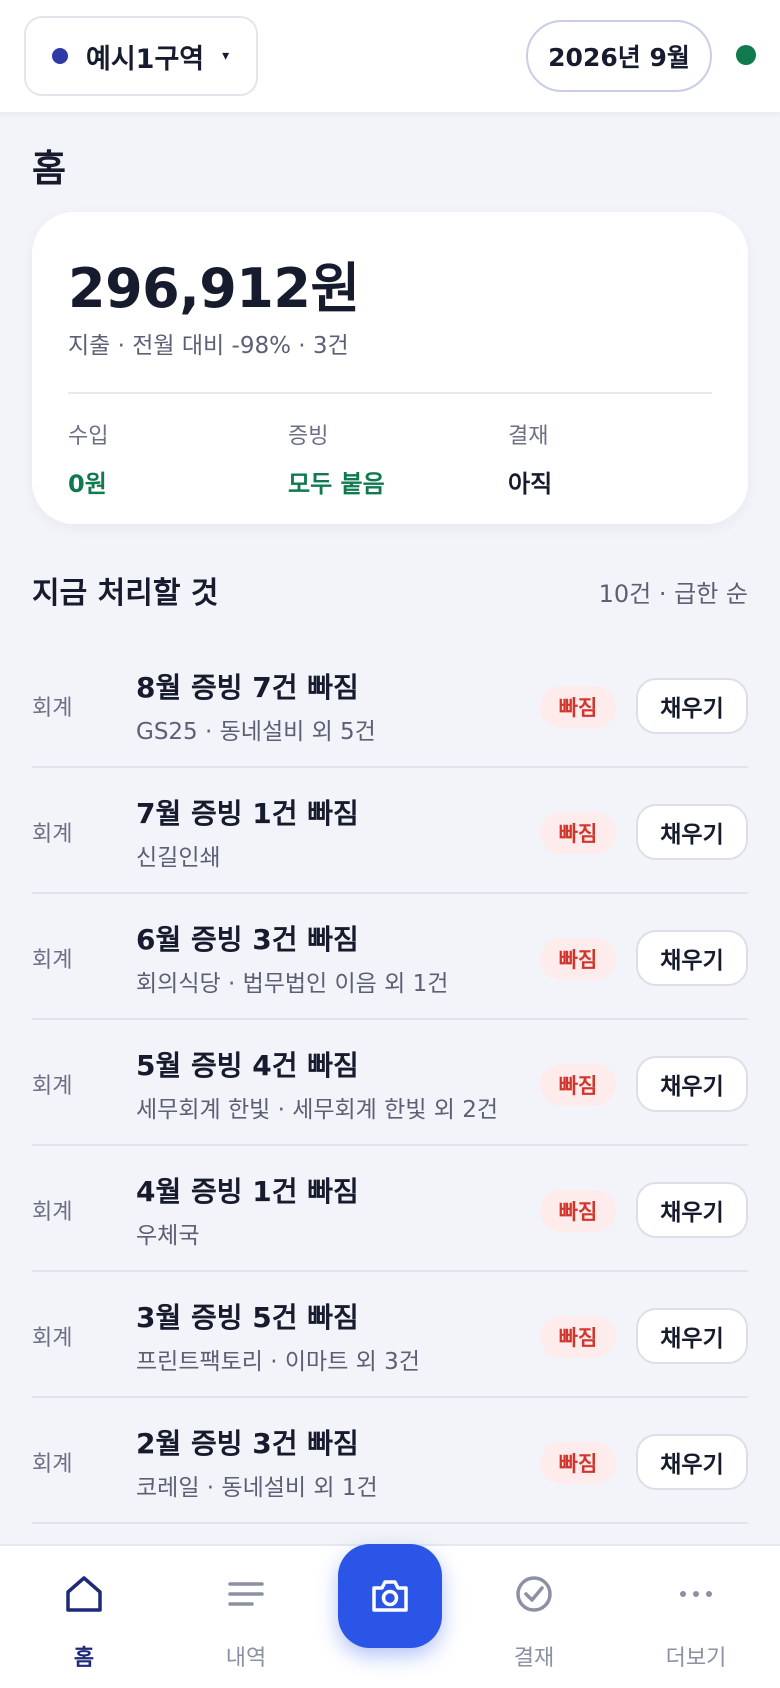 The width and height of the screenshot is (780, 1688). Describe the element at coordinates (88, 458) in the screenshot. I see `stat-income: 수입 0원` at that location.